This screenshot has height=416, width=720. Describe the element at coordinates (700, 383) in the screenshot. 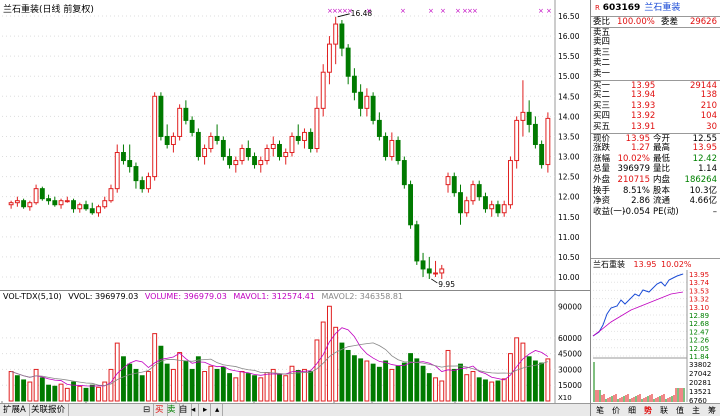

I see `mini-volume-tick: 20281` at that location.